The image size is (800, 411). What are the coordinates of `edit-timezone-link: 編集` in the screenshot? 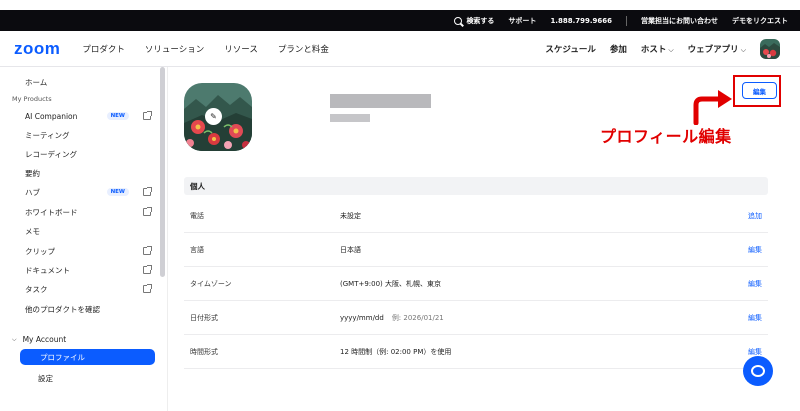 It's located at (755, 284).